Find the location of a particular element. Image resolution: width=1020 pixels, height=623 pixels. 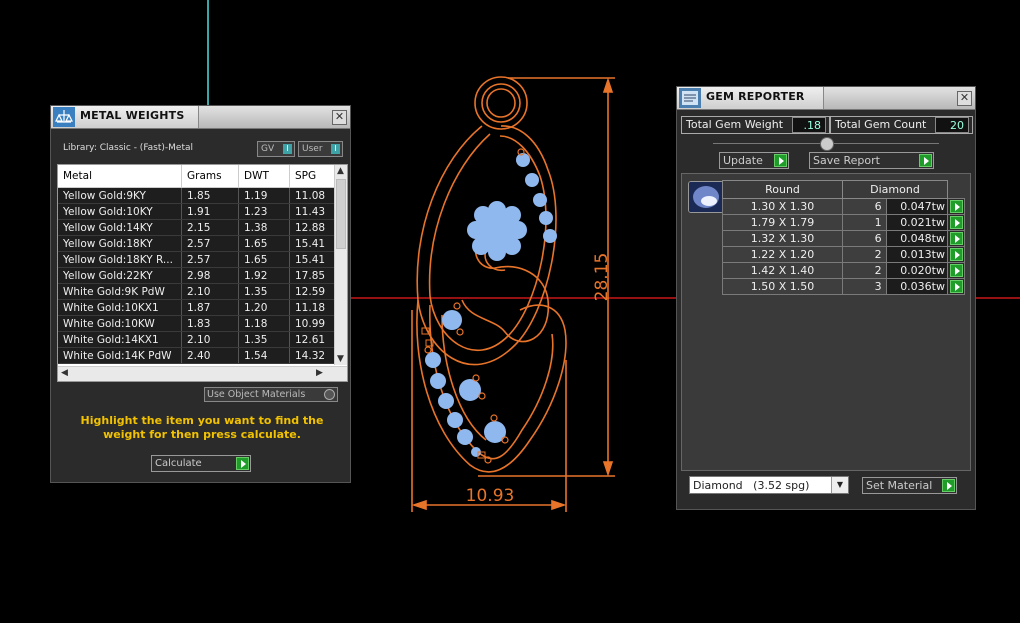

gem-weight-cell: 0.048tw is located at coordinates (917, 238).